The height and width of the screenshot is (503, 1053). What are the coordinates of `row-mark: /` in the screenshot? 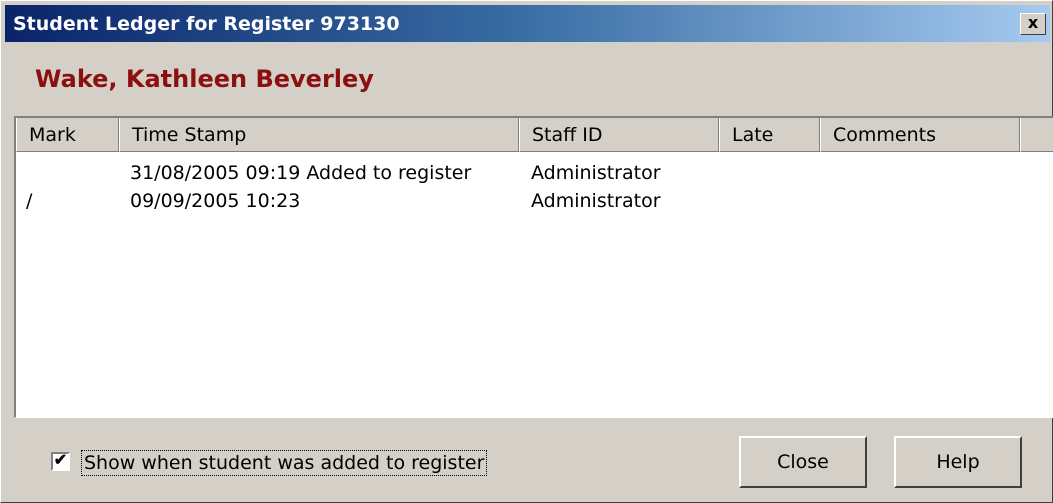 It's located at (29, 201).